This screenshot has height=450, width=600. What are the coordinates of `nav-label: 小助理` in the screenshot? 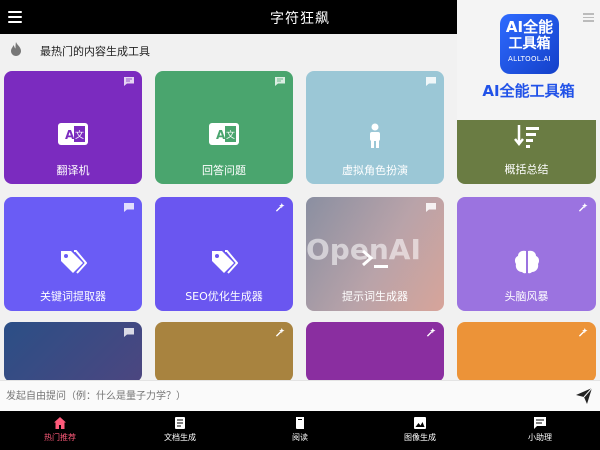 It's located at (540, 437).